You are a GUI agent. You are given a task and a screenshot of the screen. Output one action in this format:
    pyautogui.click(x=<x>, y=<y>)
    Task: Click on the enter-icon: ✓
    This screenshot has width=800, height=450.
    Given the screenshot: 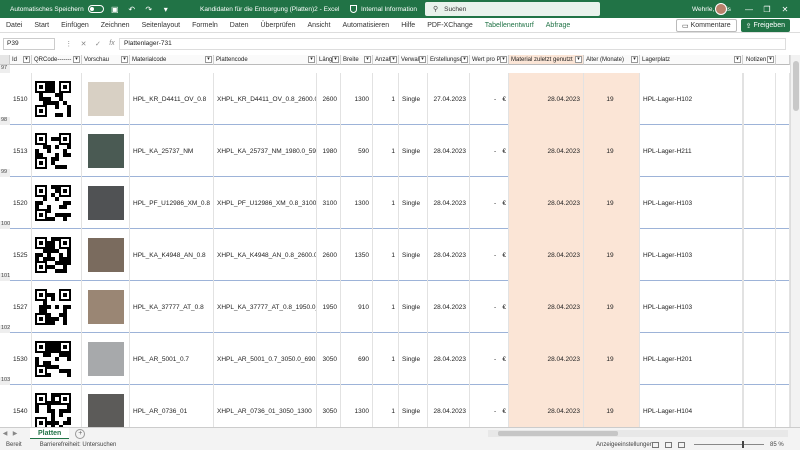 What is the action you would take?
    pyautogui.click(x=98, y=44)
    